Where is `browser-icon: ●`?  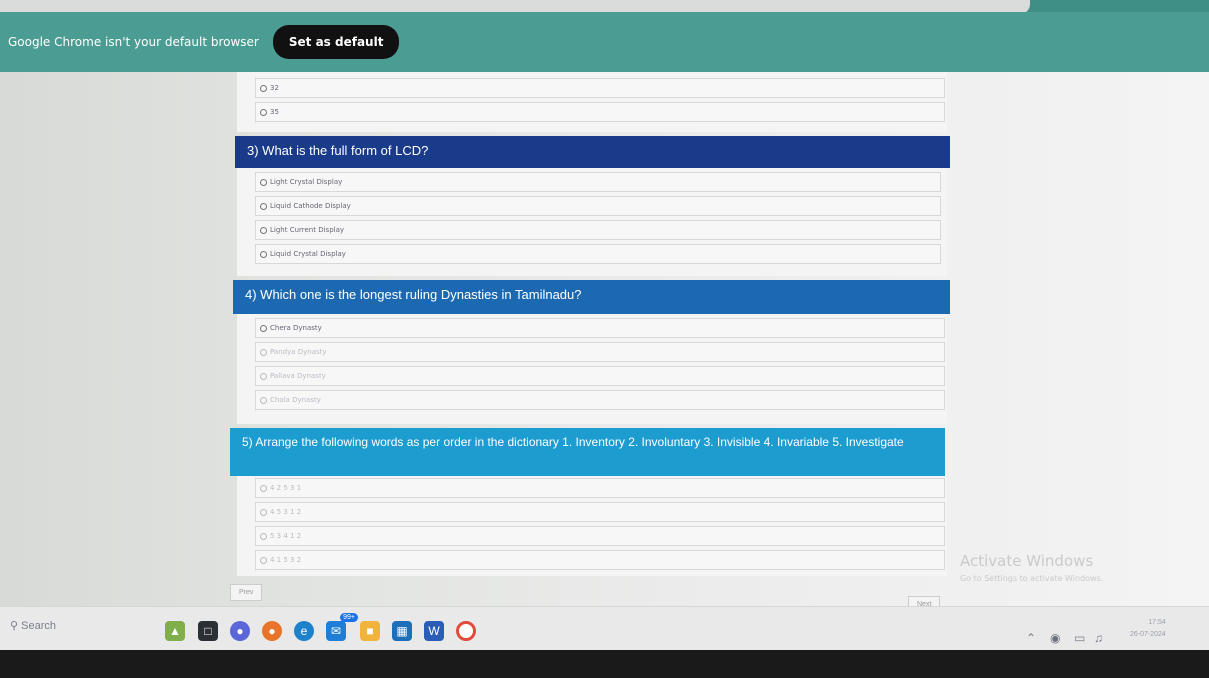 browser-icon: ● is located at coordinates (272, 631).